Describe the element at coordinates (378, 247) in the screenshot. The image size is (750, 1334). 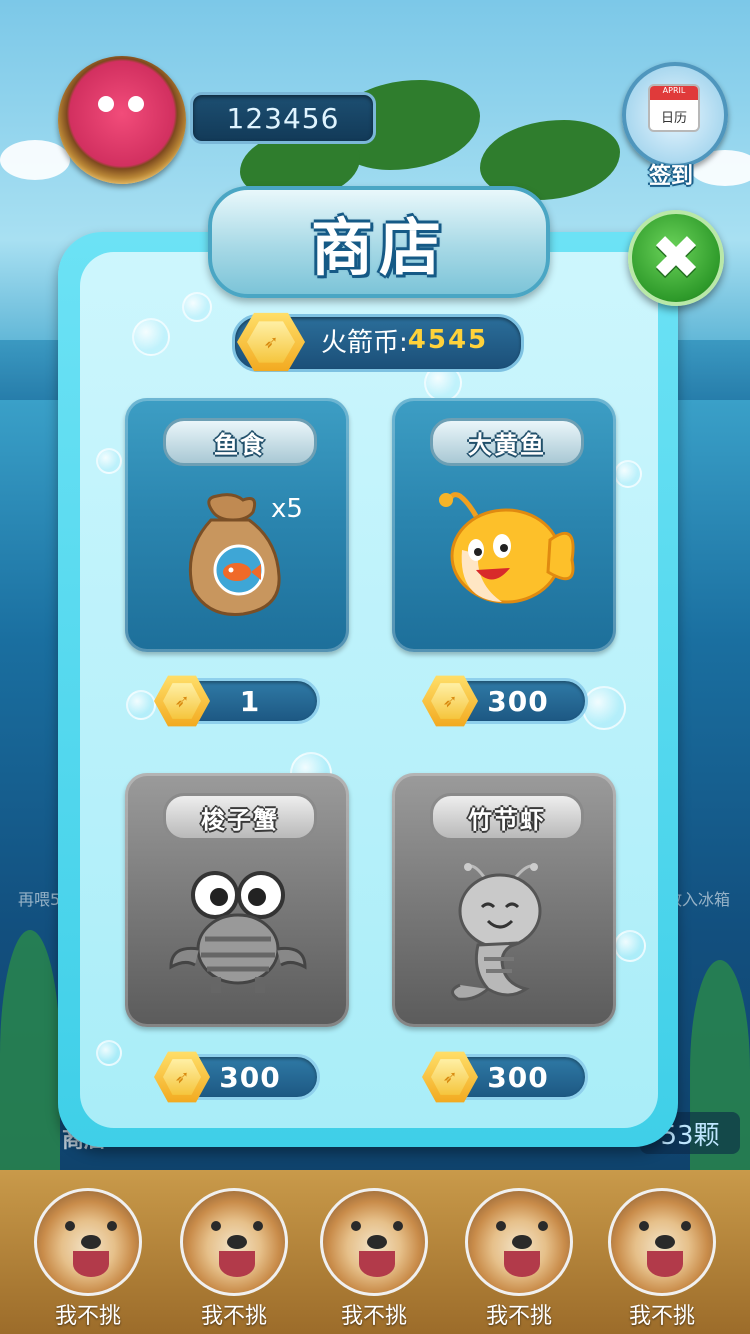
I see `shop-title: 商店` at that location.